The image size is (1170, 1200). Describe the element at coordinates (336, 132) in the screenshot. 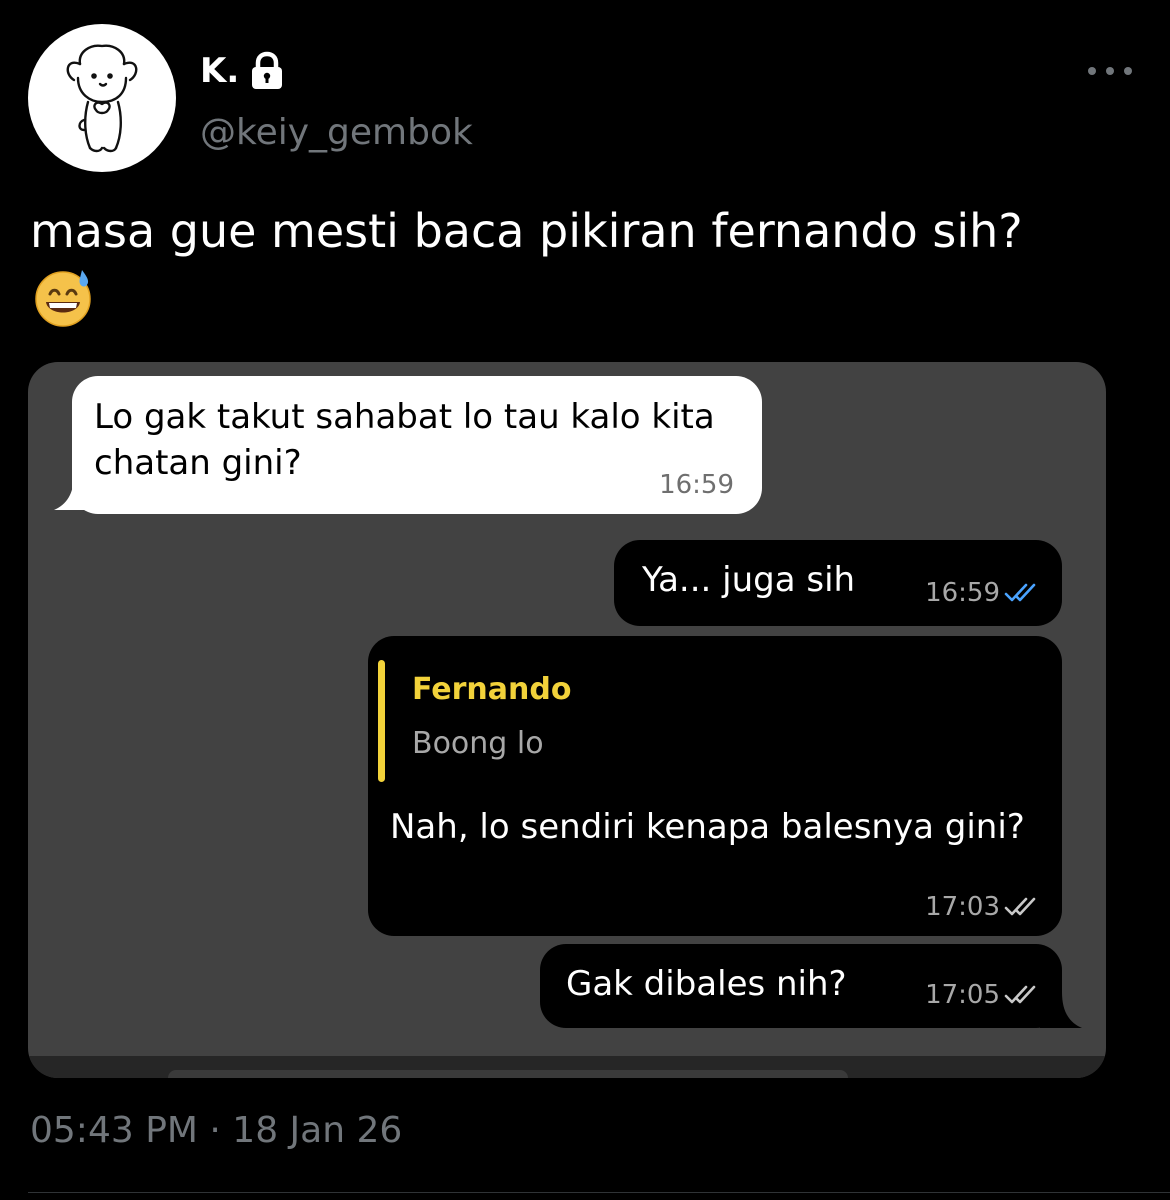

I see `author-handle: @keiy_gembok` at that location.